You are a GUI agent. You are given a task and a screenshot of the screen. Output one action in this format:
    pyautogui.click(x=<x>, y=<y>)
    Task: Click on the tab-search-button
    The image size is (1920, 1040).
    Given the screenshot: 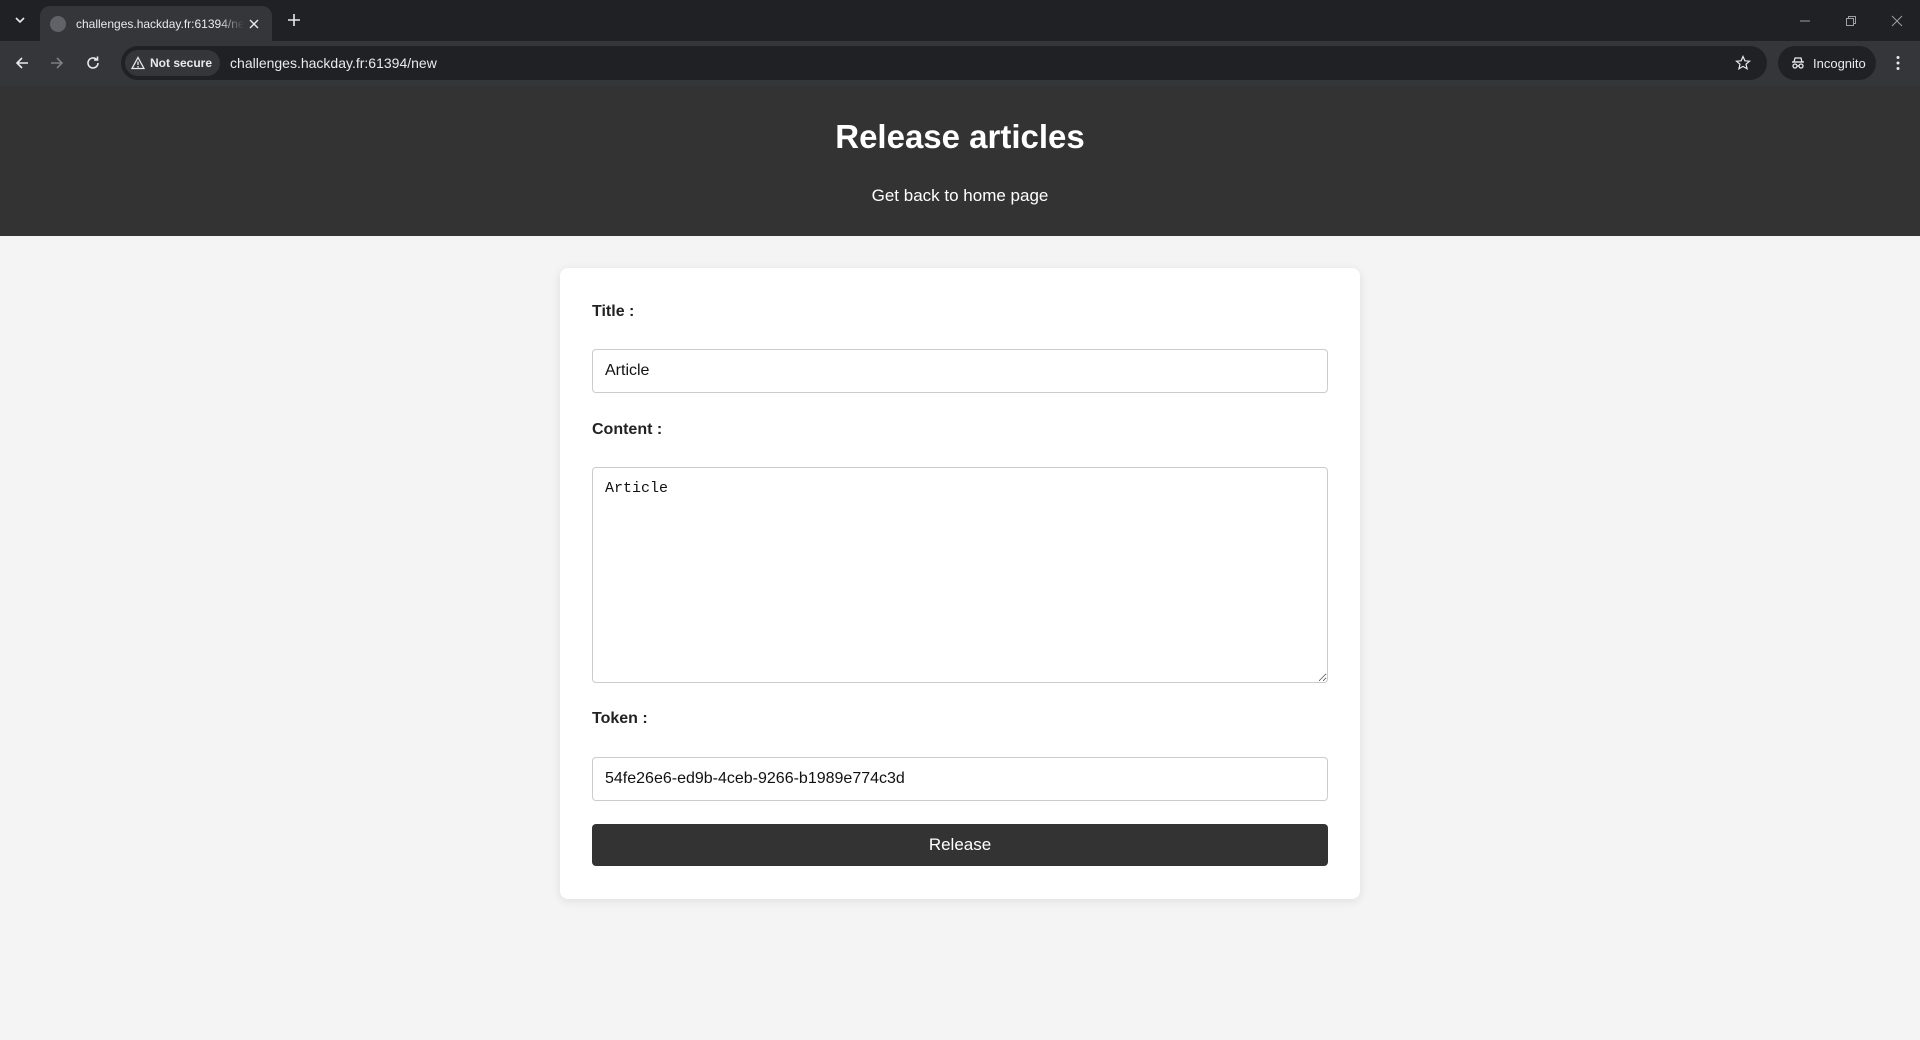 What is the action you would take?
    pyautogui.click(x=20, y=20)
    